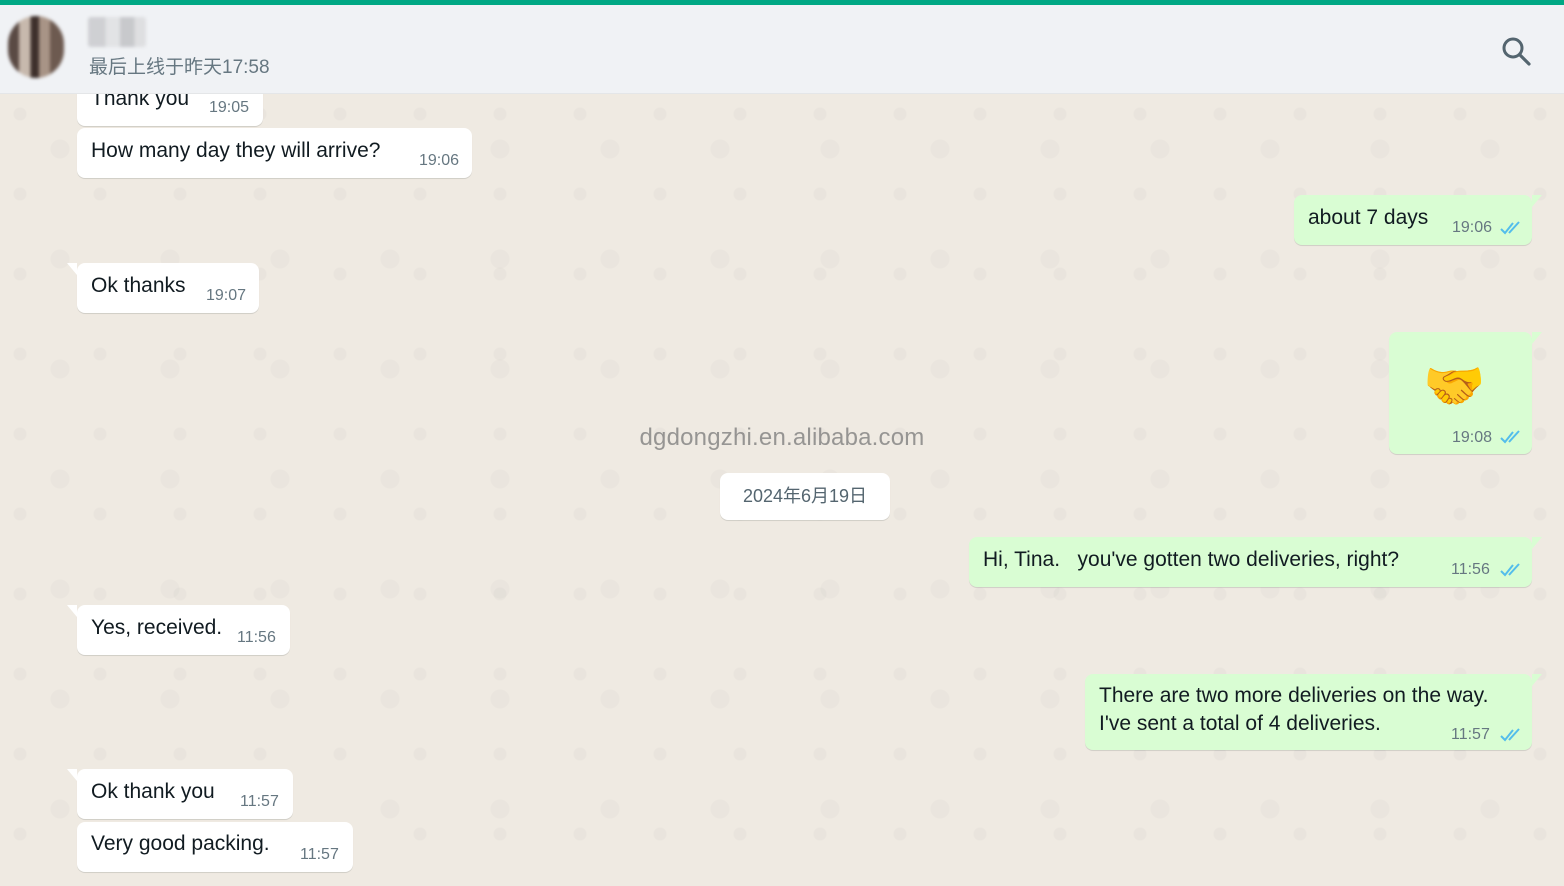 The height and width of the screenshot is (886, 1564). Describe the element at coordinates (805, 496) in the screenshot. I see `date-divider: 2024年6月19日` at that location.